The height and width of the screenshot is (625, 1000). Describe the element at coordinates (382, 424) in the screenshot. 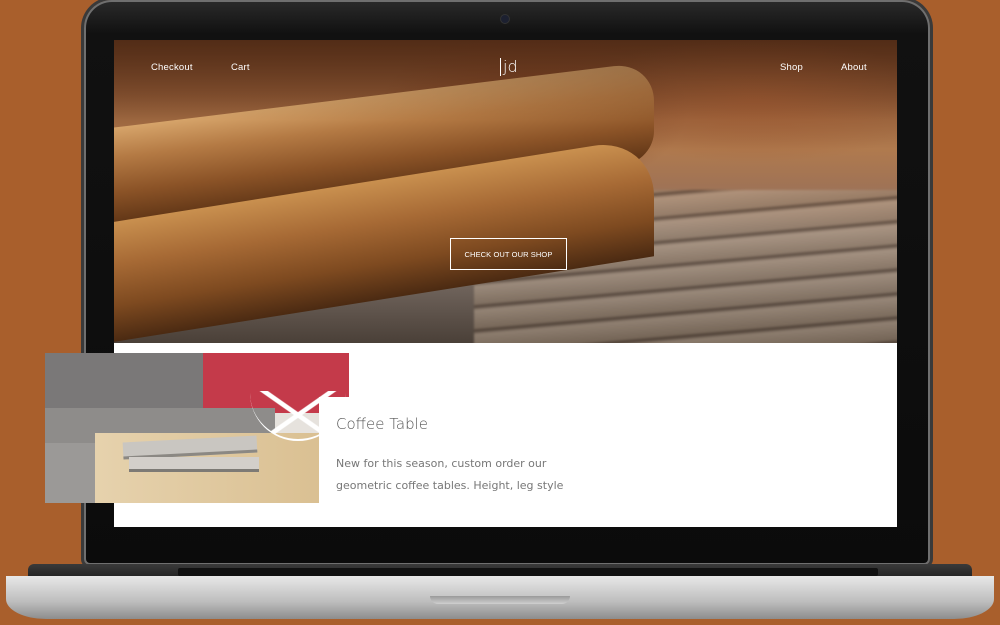

I see `product-title: Coffee Table` at that location.